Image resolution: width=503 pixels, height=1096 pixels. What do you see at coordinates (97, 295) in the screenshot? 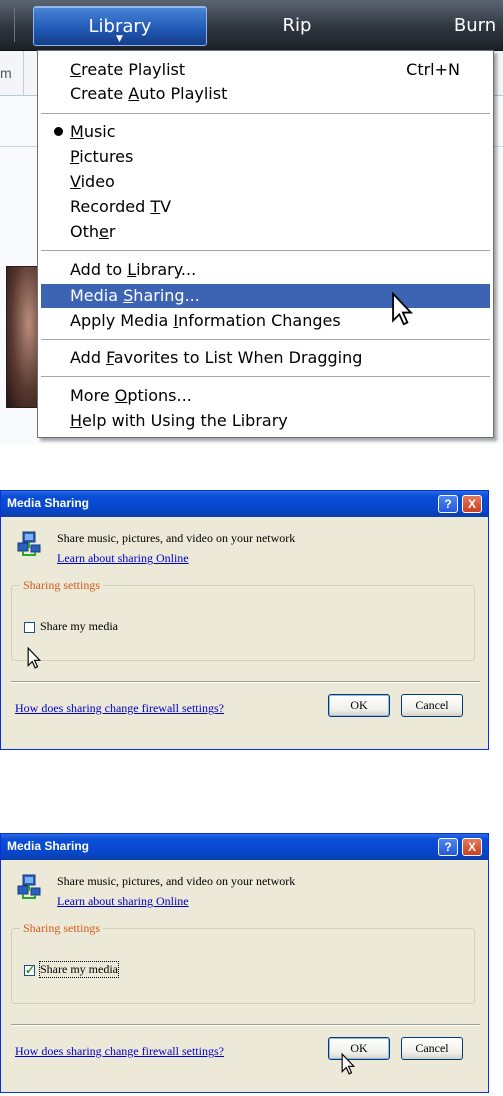
I see `menu-text: Media` at bounding box center [97, 295].